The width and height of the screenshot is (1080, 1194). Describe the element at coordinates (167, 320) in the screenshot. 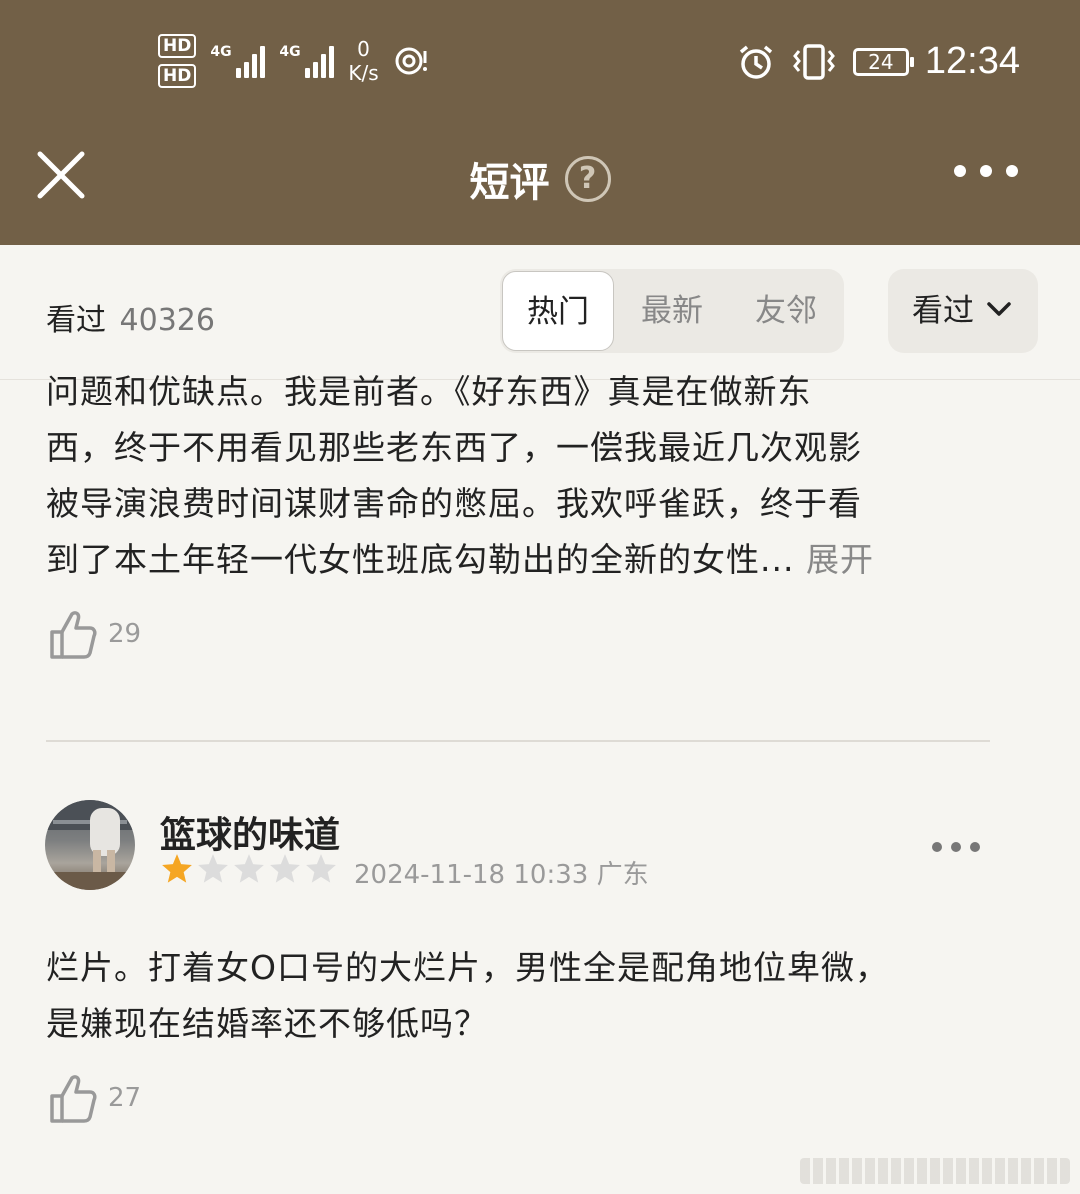

I see `seen-count-number: 40326` at that location.